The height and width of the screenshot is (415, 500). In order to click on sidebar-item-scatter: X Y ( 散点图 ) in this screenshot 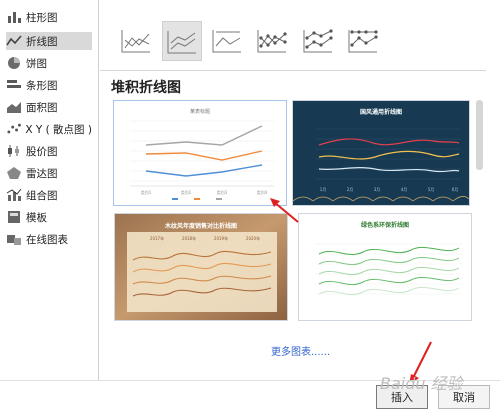, I will do `click(49, 129)`.